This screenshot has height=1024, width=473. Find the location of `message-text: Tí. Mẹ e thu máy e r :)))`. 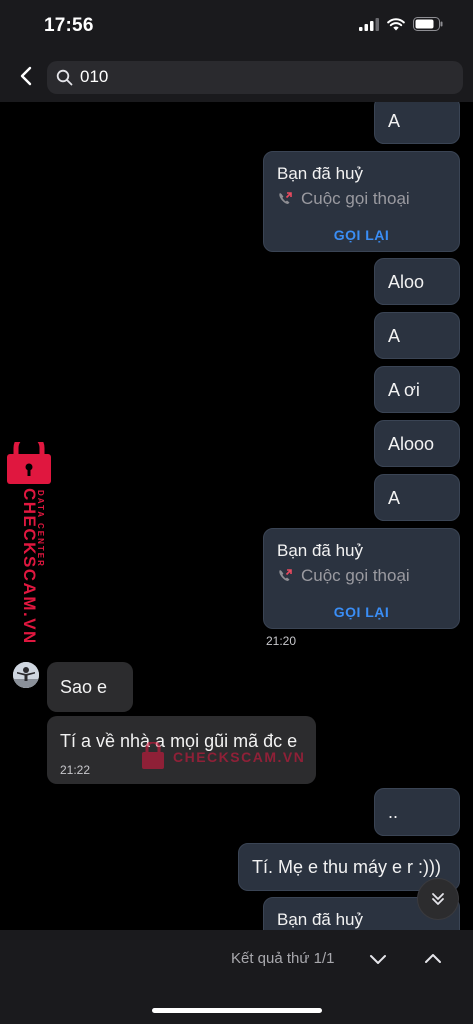

message-text: Tí. Mẹ e thu máy e r :))) is located at coordinates (347, 867).